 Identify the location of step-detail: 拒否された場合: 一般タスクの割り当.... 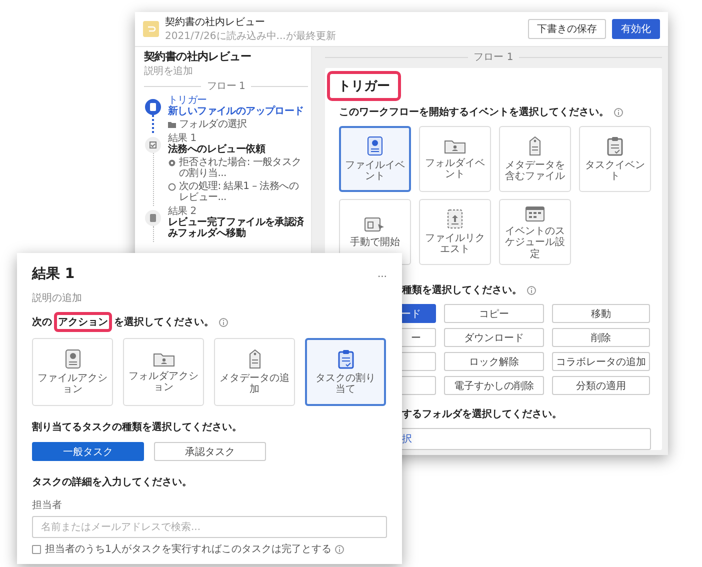
(240, 168).